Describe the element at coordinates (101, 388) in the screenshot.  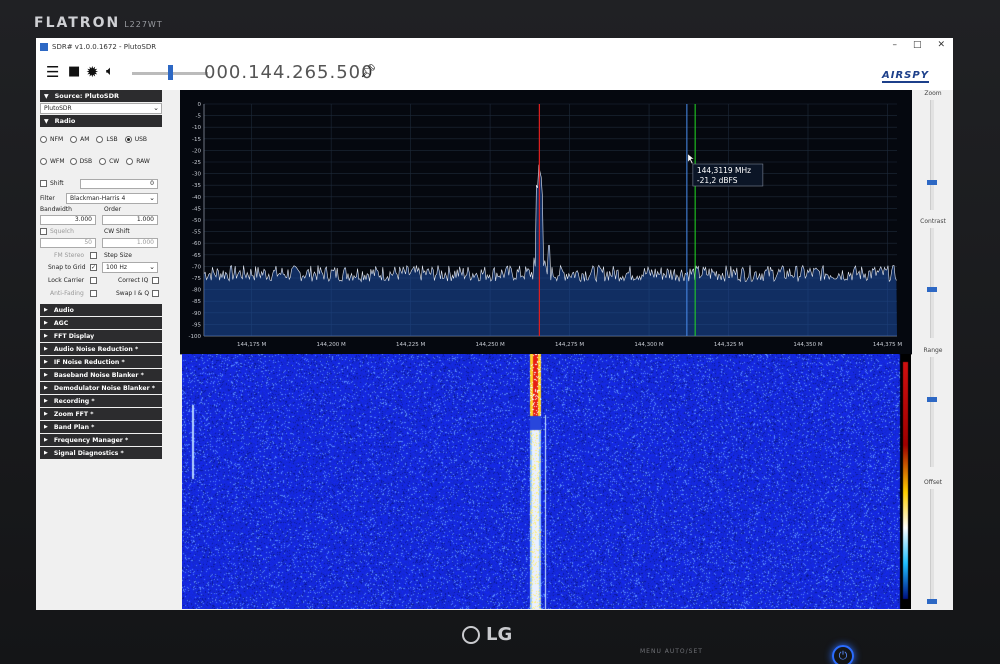
I see `panel-header-demodulator-noise-blanker: ▶ Demodulator Noise Blanker *` at that location.